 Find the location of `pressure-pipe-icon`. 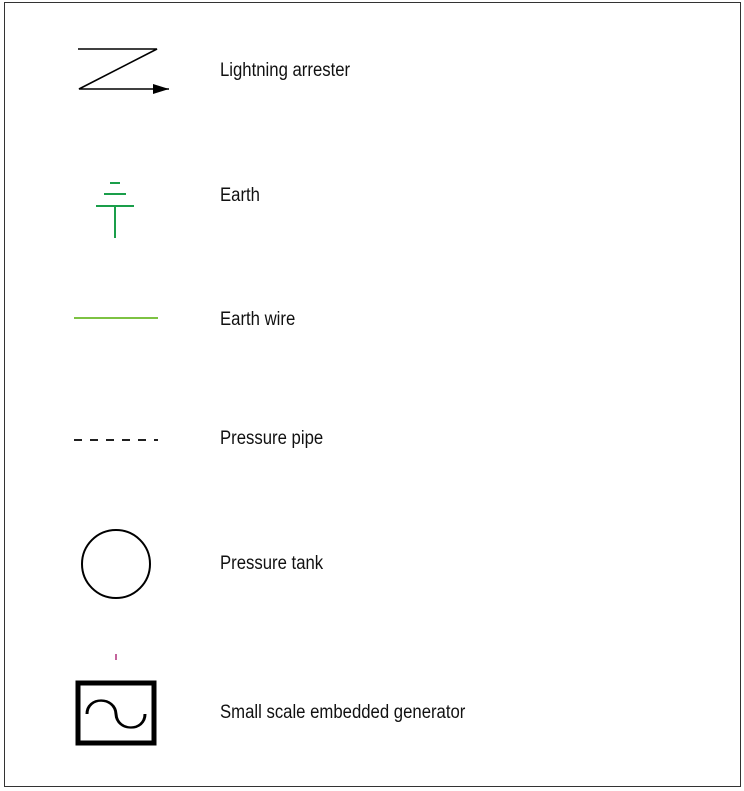

pressure-pipe-icon is located at coordinates (116, 440).